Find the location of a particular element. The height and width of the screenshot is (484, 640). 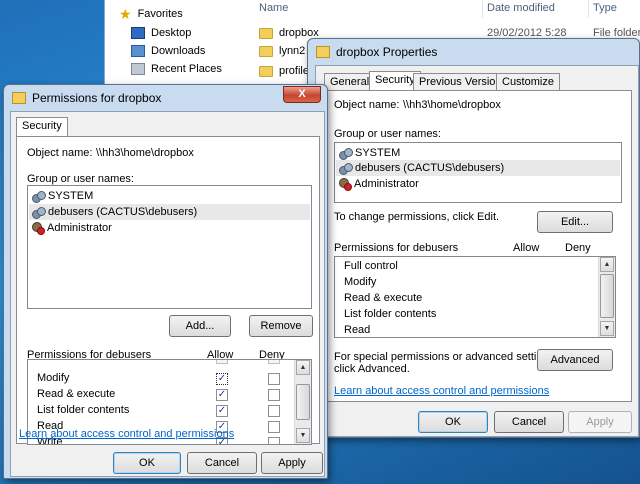

deny-checkbox-modify is located at coordinates (274, 379).